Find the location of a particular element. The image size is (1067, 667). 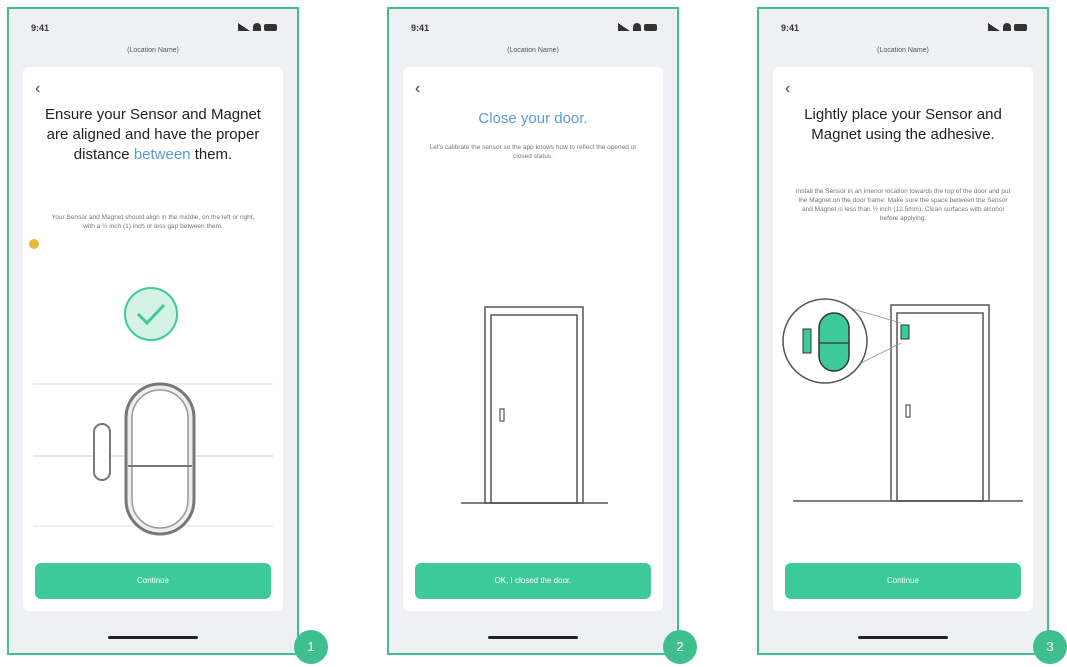

closed-door-illustration is located at coordinates (534, 405).